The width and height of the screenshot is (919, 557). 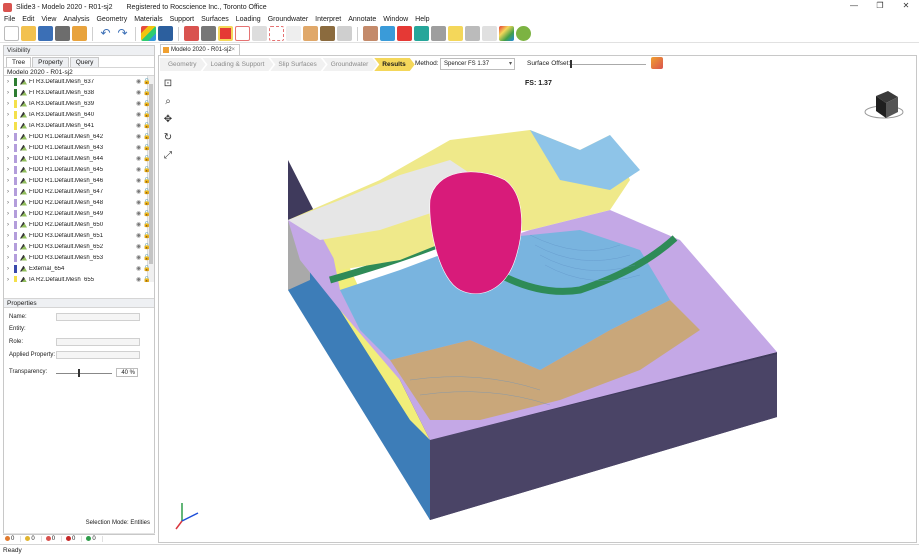 I want to click on close-tab-icon: ×, so click(x=233, y=50).